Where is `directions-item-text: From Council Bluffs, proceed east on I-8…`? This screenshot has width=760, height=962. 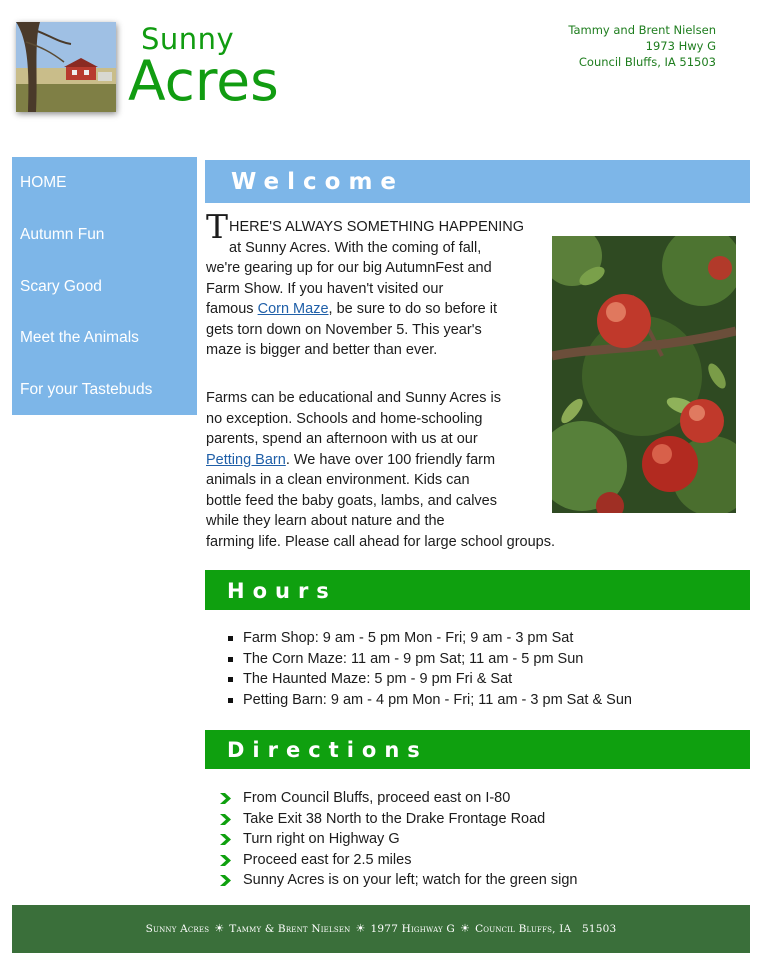
directions-item-text: From Council Bluffs, proceed east on I-8… is located at coordinates (377, 798).